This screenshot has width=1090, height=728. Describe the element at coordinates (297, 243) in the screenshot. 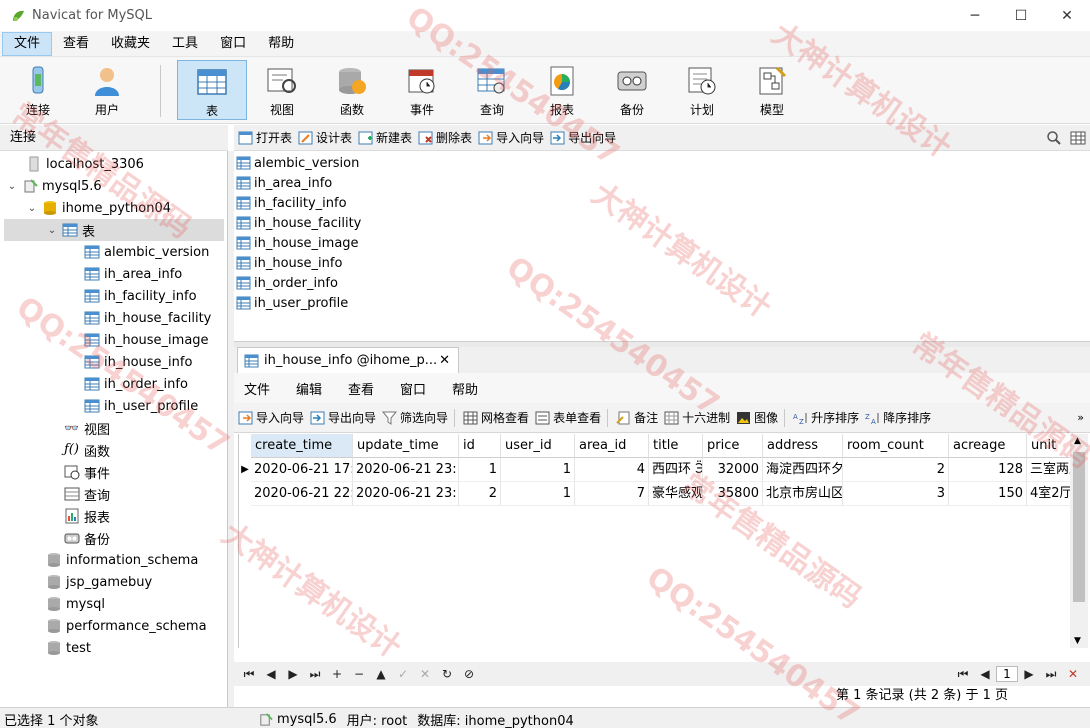

I see `object-list-item: ih_house_image` at that location.